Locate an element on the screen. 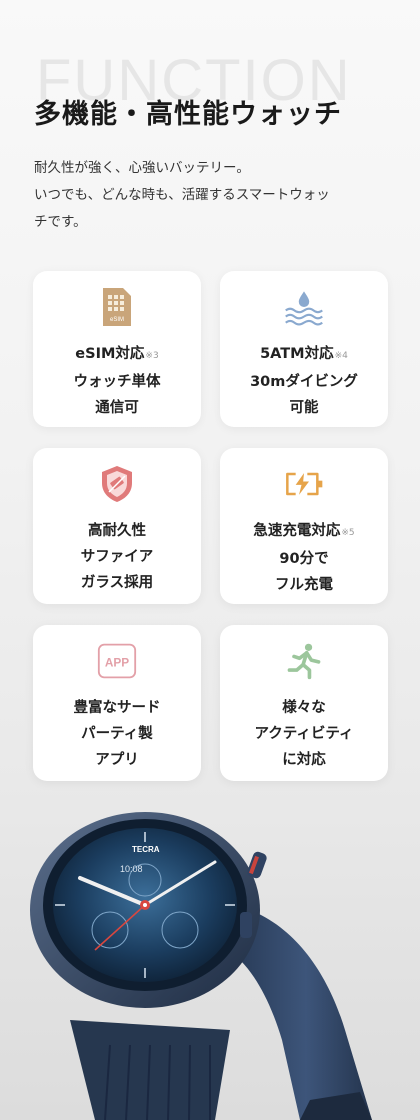 This screenshot has height=1120, width=420. card-line: 90分で is located at coordinates (304, 559).